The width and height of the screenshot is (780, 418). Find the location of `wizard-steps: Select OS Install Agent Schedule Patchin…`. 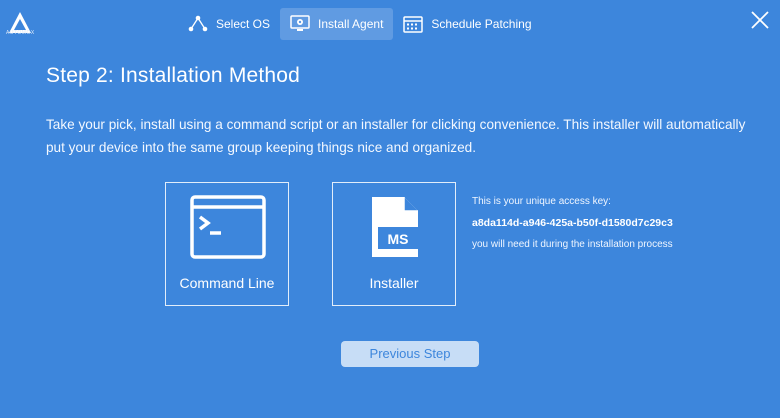

wizard-steps: Select OS Install Agent Schedule Patchin… is located at coordinates (360, 24).